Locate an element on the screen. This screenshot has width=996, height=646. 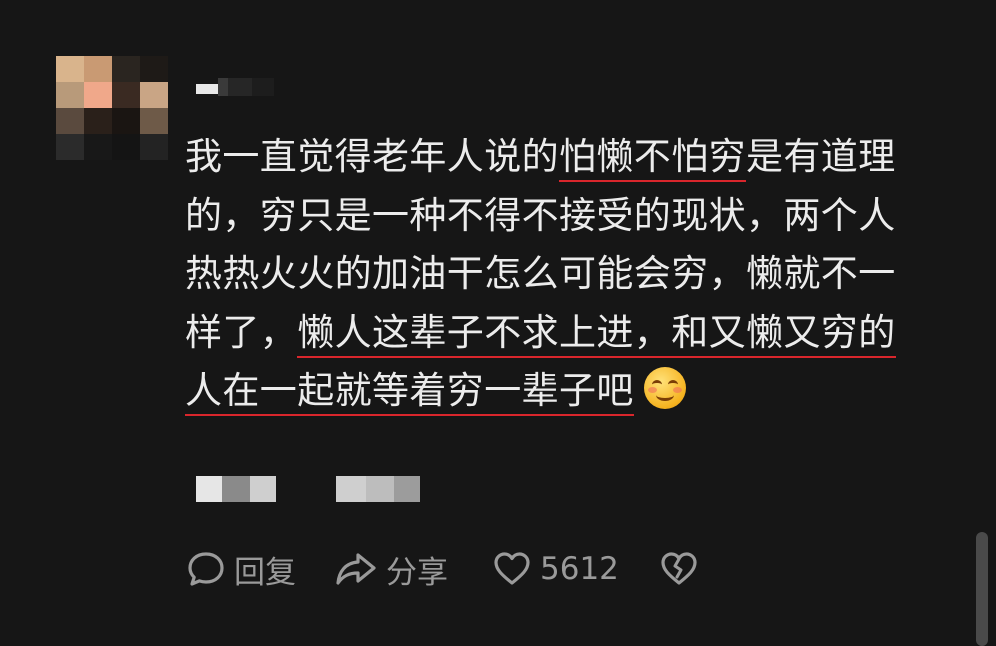
like-count: 5612 is located at coordinates (579, 569).